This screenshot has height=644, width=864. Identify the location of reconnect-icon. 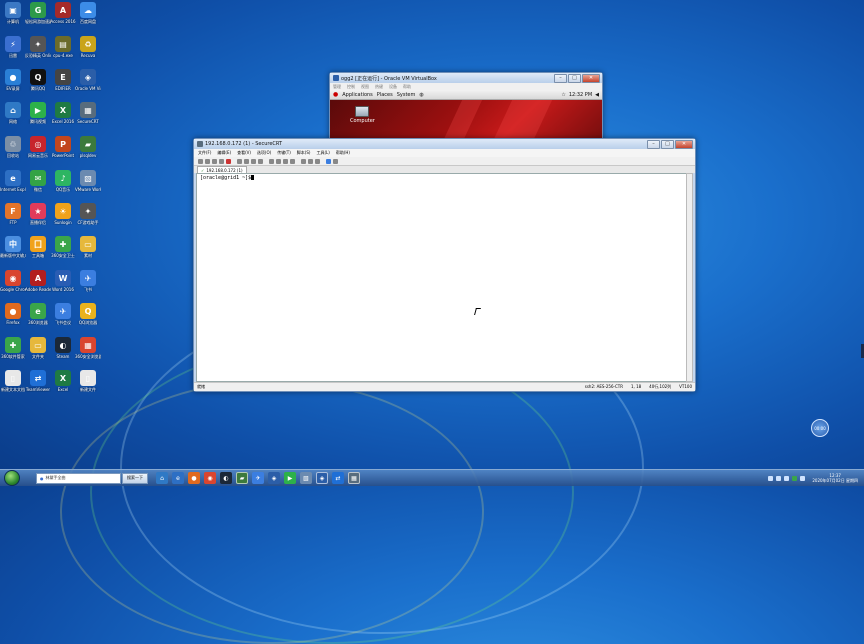
(221, 161).